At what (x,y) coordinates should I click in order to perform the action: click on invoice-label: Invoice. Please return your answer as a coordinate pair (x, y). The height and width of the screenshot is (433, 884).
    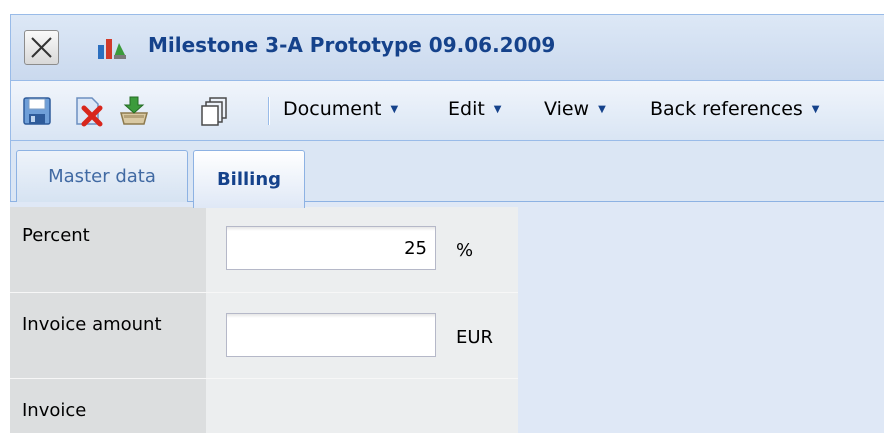
    Looking at the image, I should click on (54, 410).